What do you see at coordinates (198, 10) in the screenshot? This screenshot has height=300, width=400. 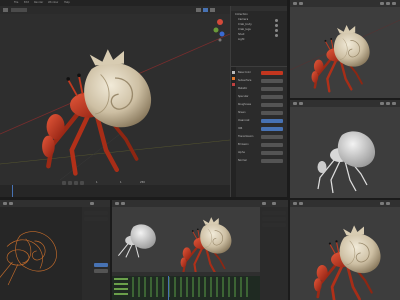 I see `shading-solid-icon` at bounding box center [198, 10].